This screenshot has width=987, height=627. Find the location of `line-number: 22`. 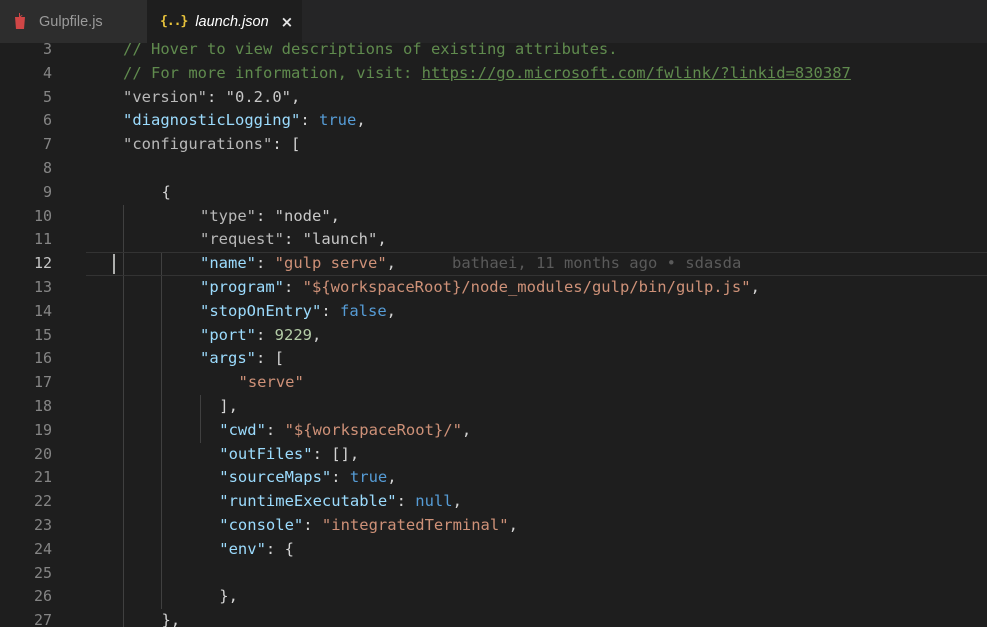

line-number: 22 is located at coordinates (42, 501).